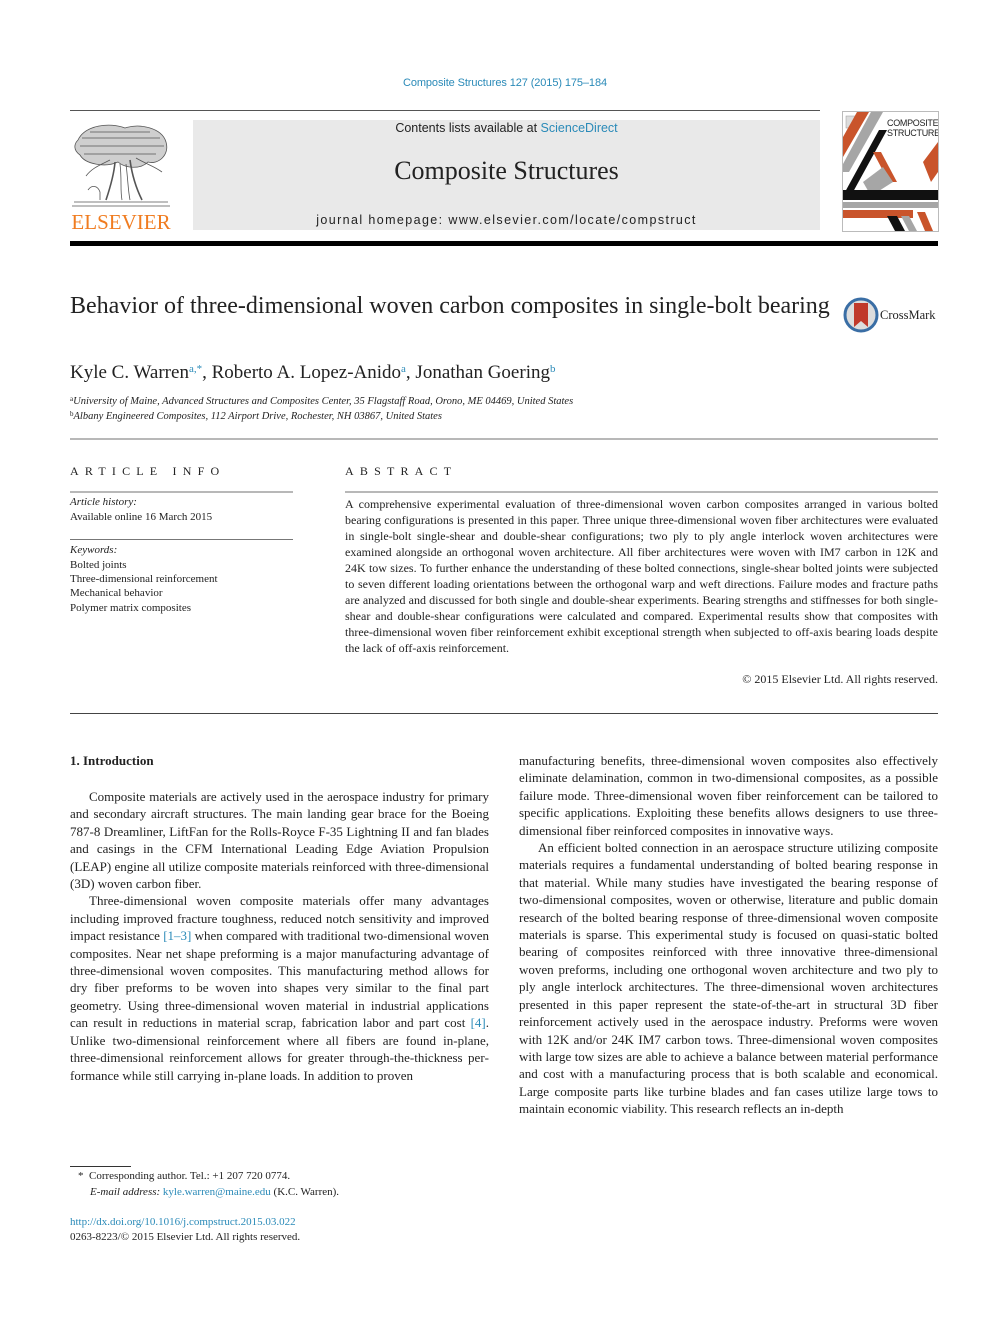 The image size is (992, 1323). I want to click on keywords-rule, so click(181, 539).